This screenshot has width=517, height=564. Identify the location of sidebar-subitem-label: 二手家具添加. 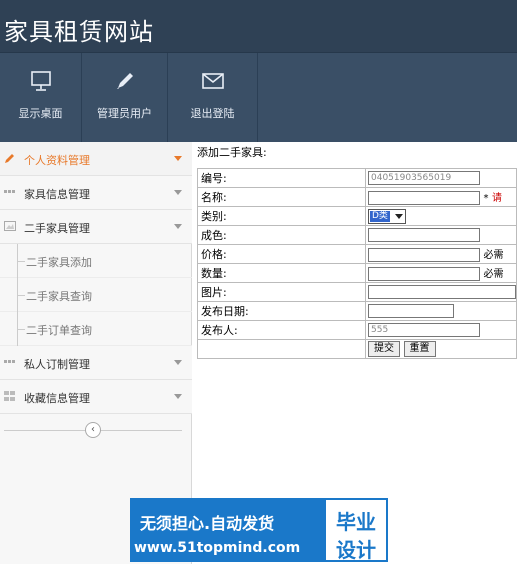
(59, 262).